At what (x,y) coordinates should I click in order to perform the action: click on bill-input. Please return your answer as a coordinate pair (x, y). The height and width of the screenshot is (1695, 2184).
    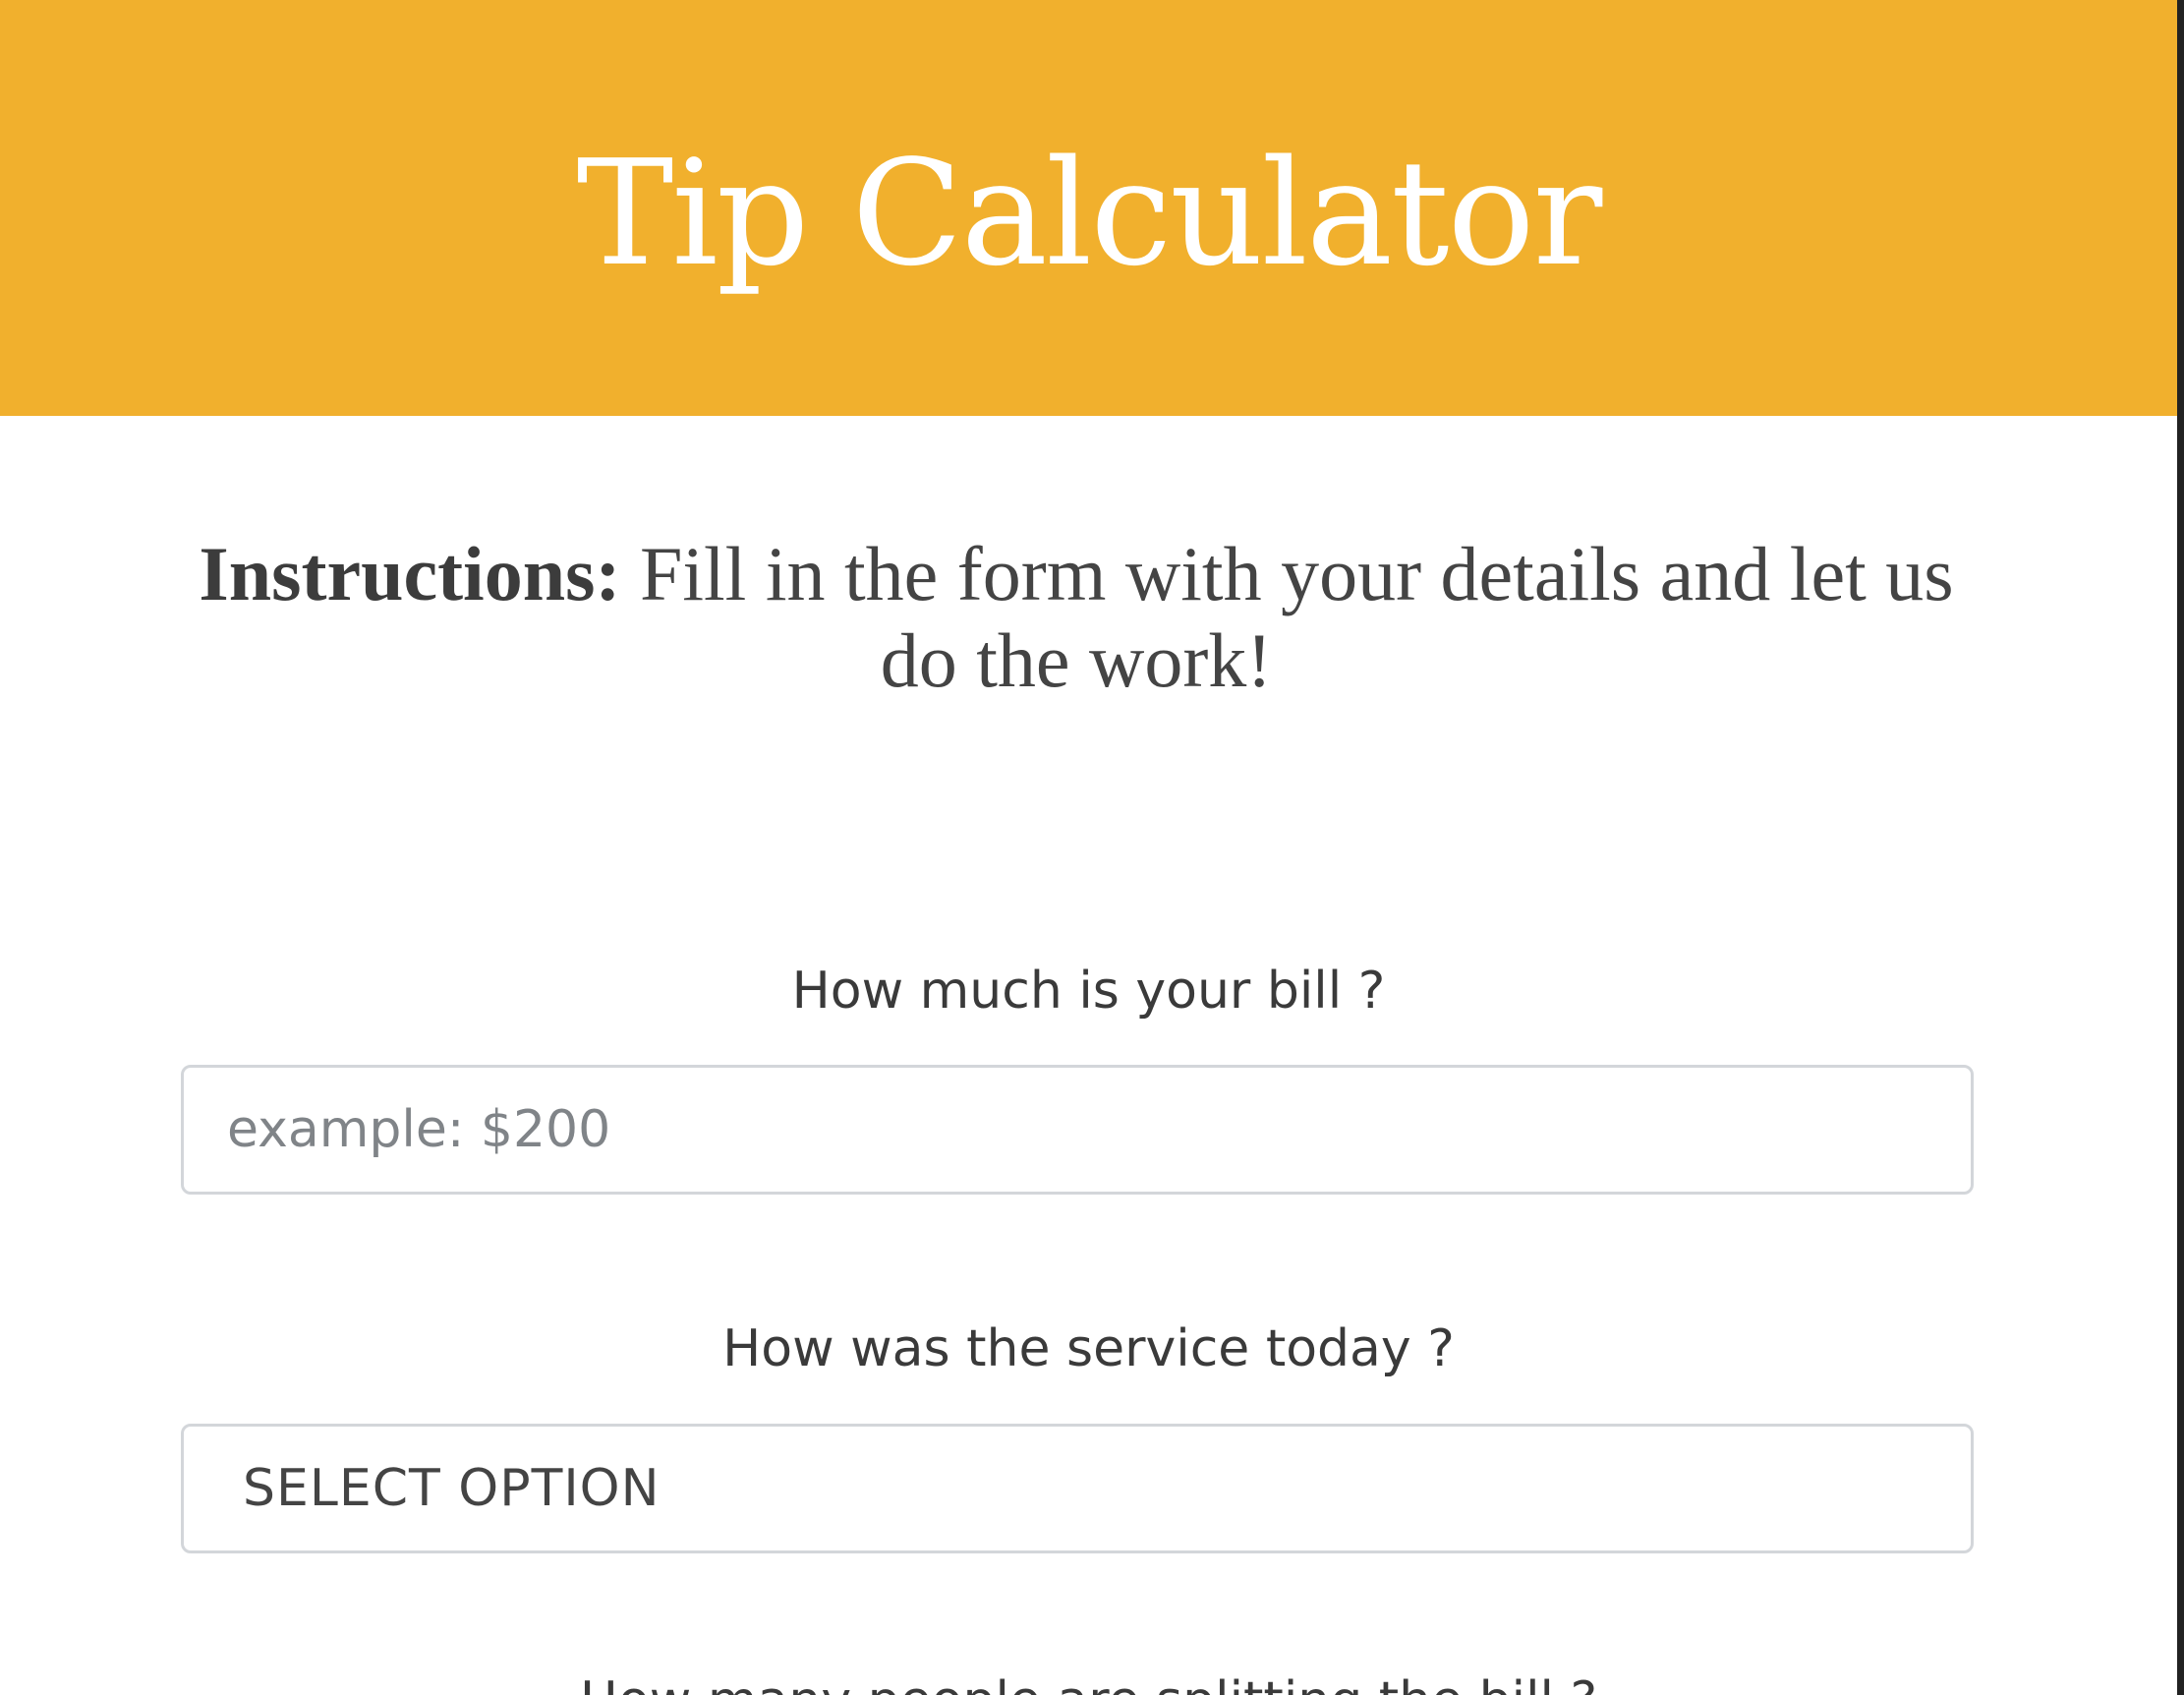
    Looking at the image, I should click on (1077, 1130).